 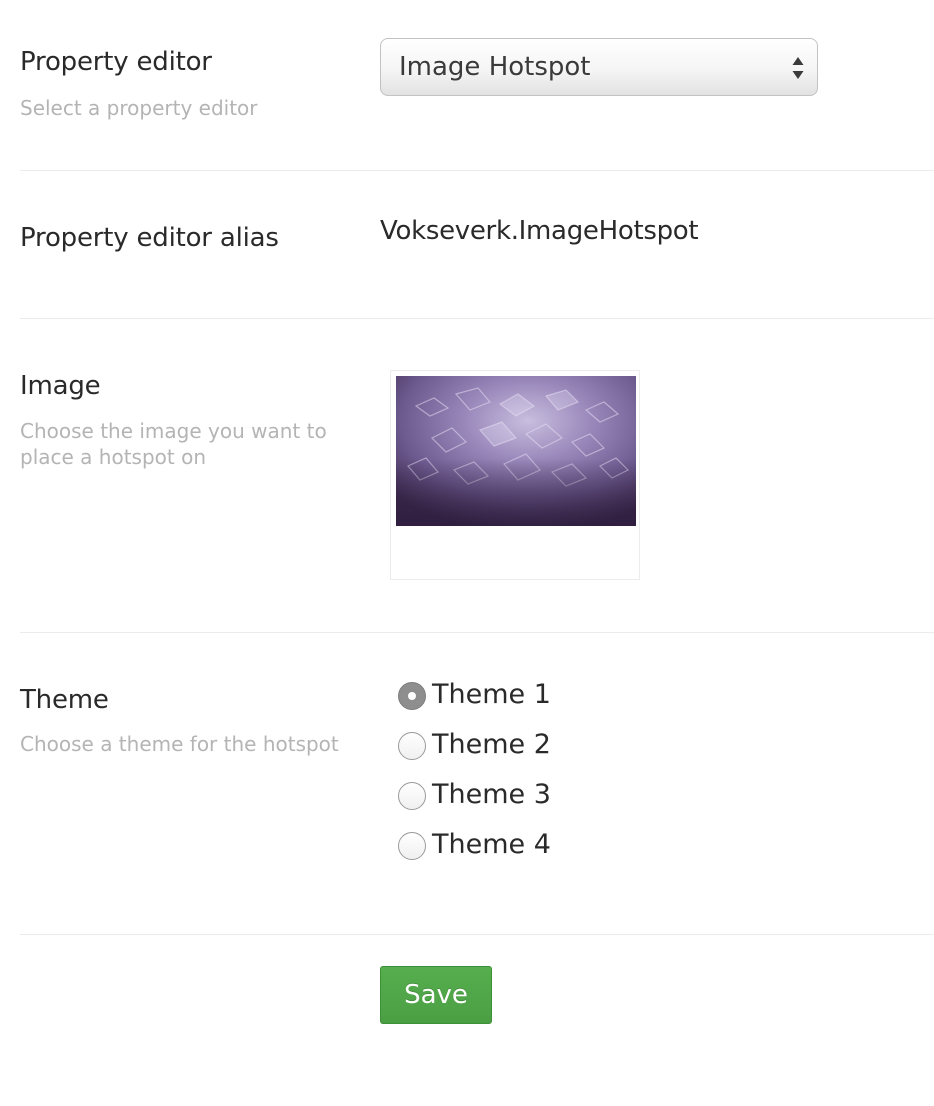 I want to click on alias-value: Vokseverk.ImageHotspot, so click(x=539, y=231).